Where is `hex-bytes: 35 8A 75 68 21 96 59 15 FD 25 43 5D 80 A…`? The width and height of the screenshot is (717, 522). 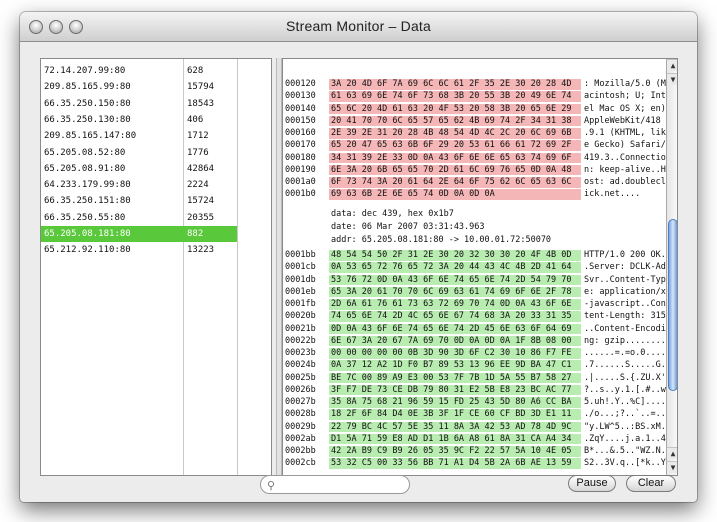 hex-bytes: 35 8A 75 68 21 96 59 15 FD 25 43 5D 80 A… is located at coordinates (455, 402).